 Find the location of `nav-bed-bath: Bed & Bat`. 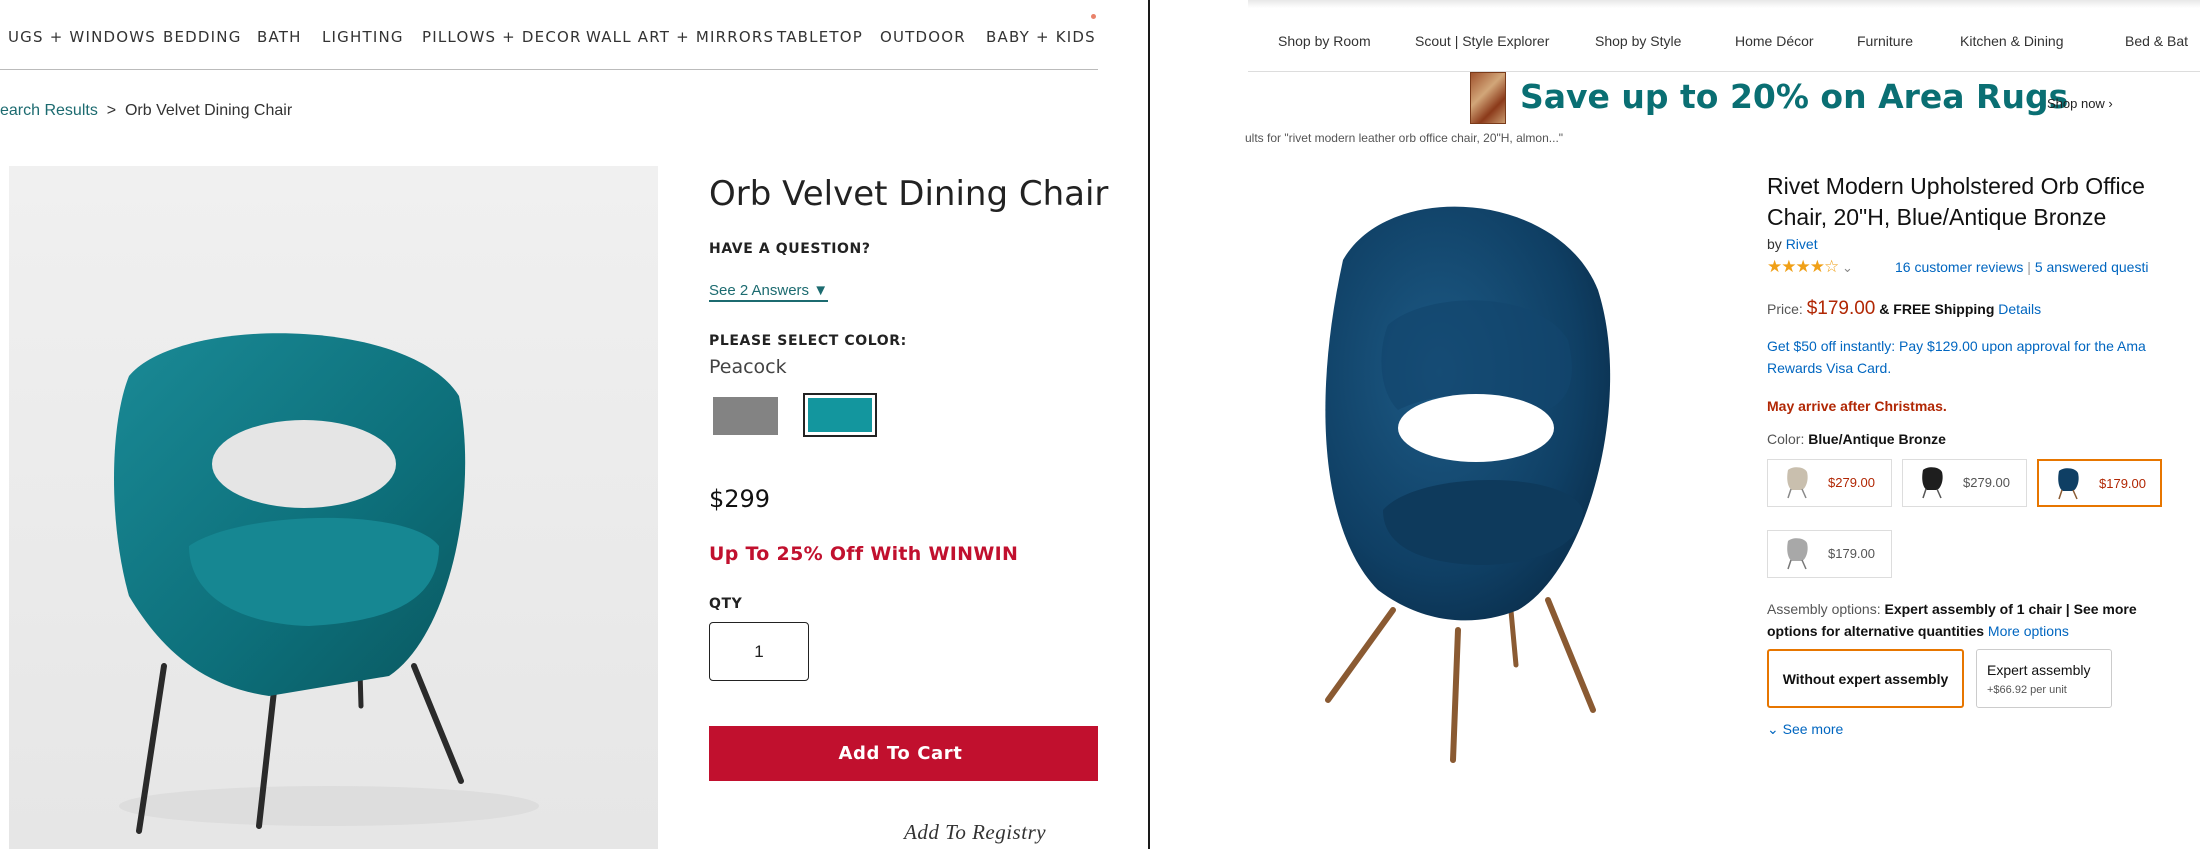

nav-bed-bath: Bed & Bat is located at coordinates (2156, 41).